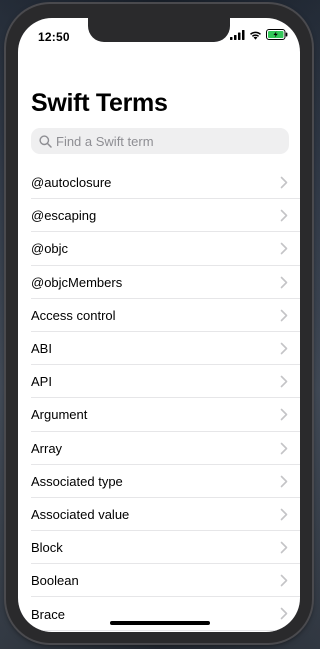  What do you see at coordinates (159, 614) in the screenshot?
I see `list-item: Brace` at bounding box center [159, 614].